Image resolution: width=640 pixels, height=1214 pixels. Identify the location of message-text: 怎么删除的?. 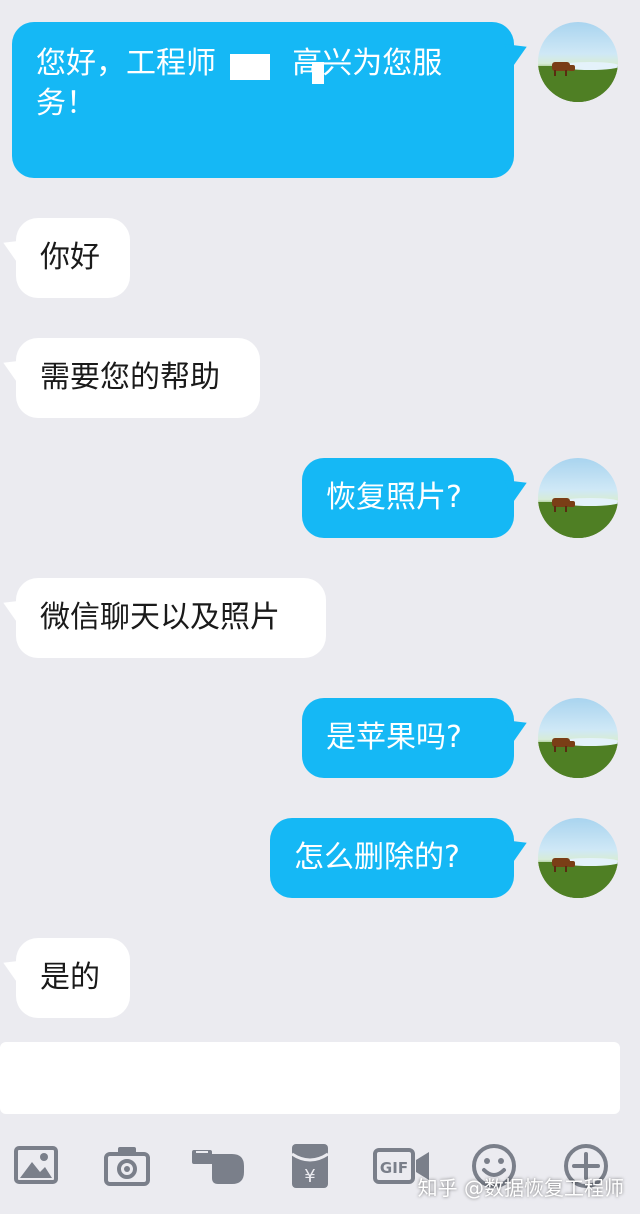
(377, 857).